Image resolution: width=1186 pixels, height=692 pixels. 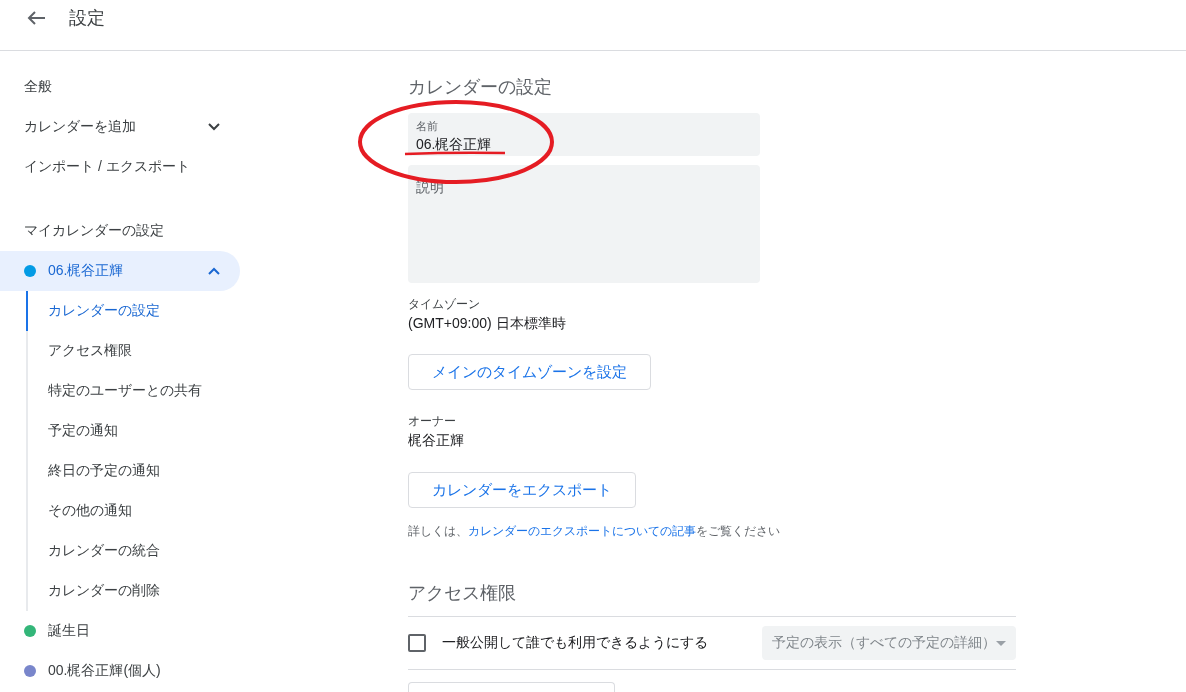 I want to click on section-heading: カレンダーの設定, so click(x=480, y=87).